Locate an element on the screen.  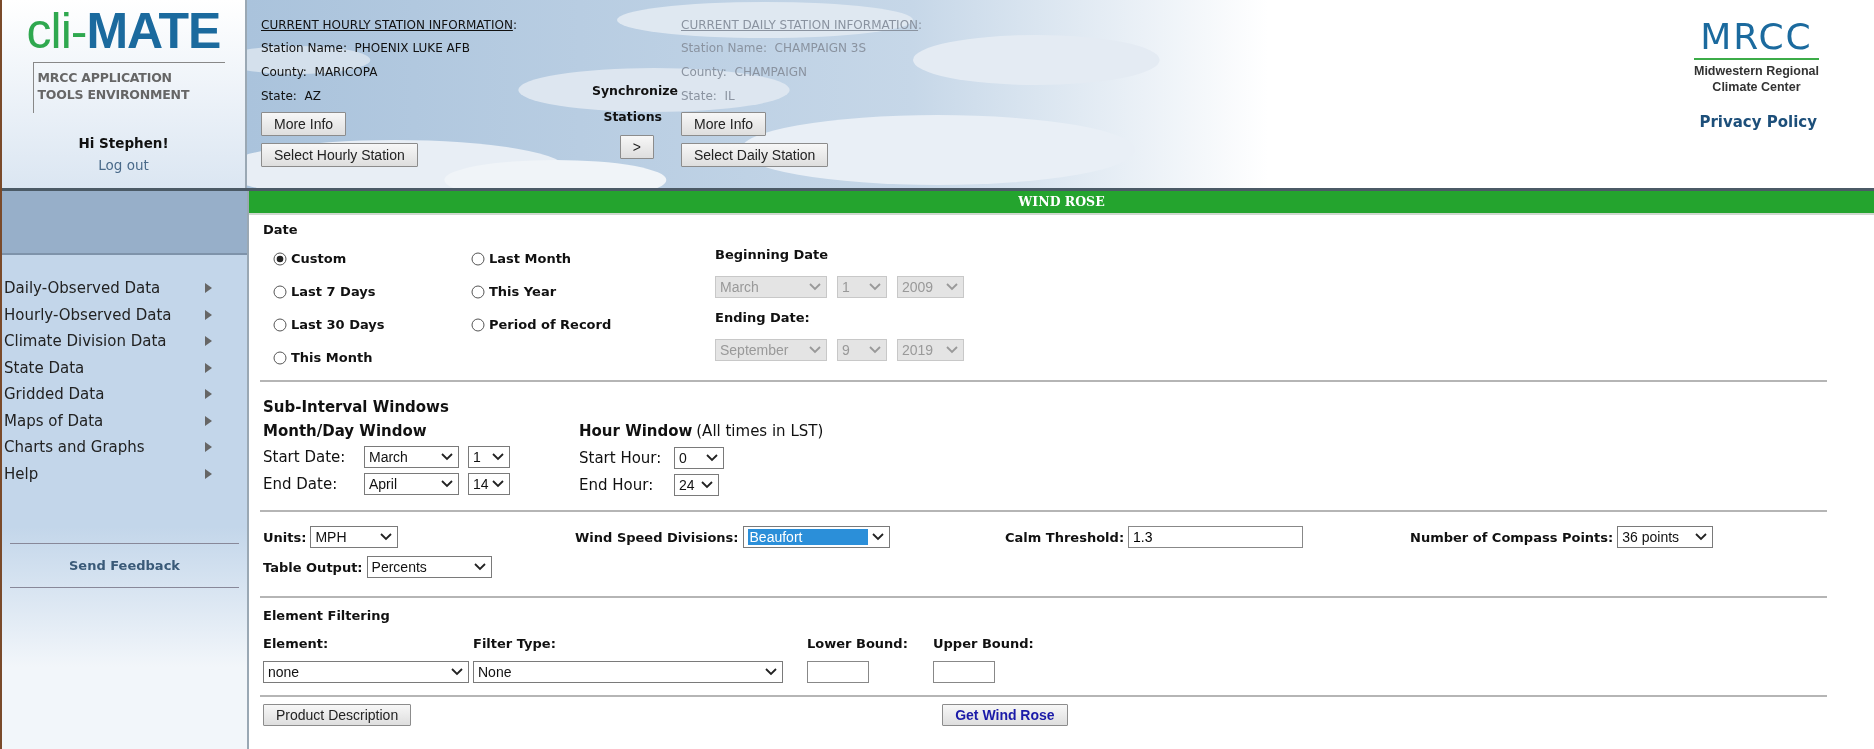
field-label: Date is located at coordinates (281, 229).